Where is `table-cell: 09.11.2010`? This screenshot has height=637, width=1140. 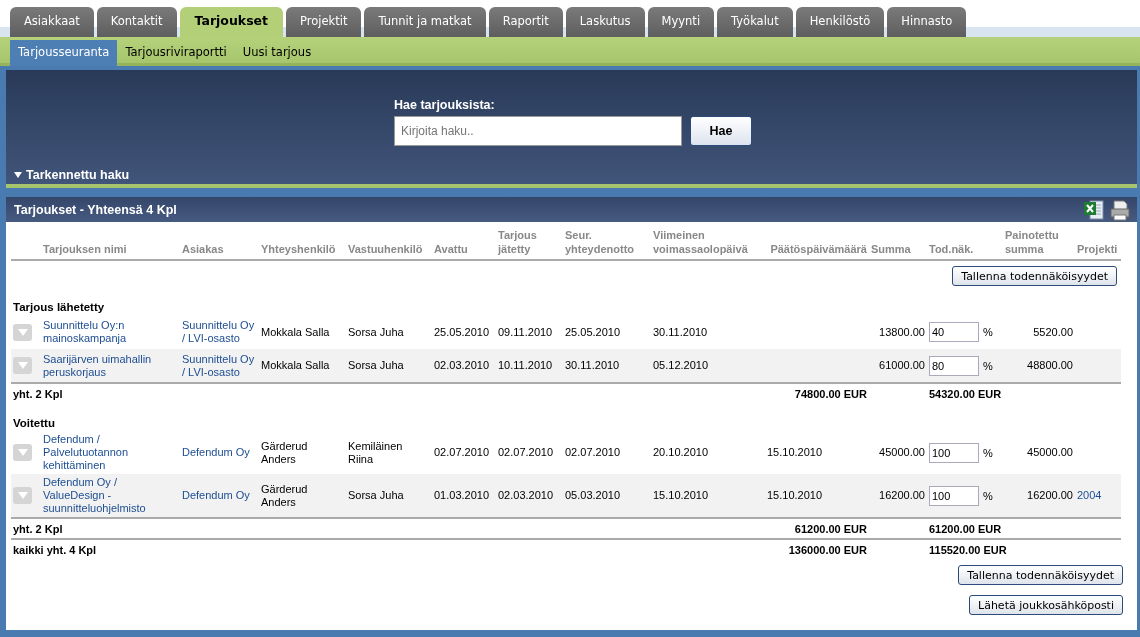 table-cell: 09.11.2010 is located at coordinates (525, 331).